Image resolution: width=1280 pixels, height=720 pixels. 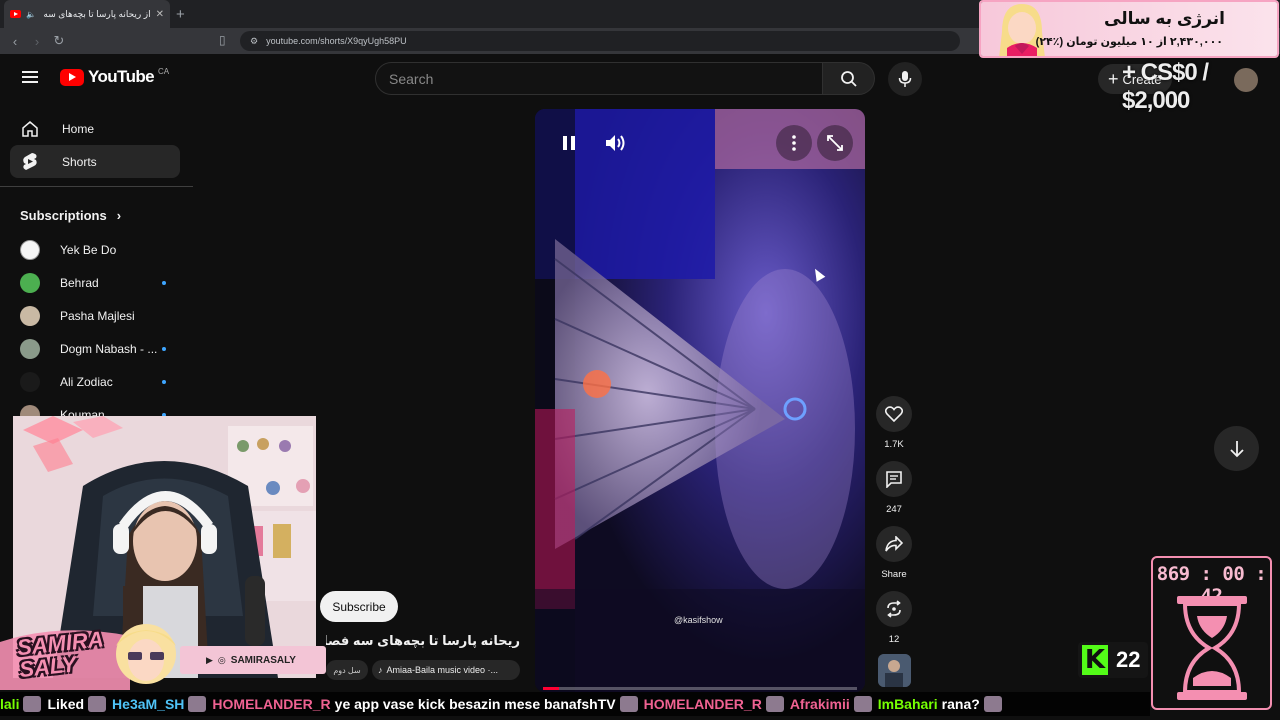 I want to click on sidebar-item-home: Home, so click(x=95, y=128).